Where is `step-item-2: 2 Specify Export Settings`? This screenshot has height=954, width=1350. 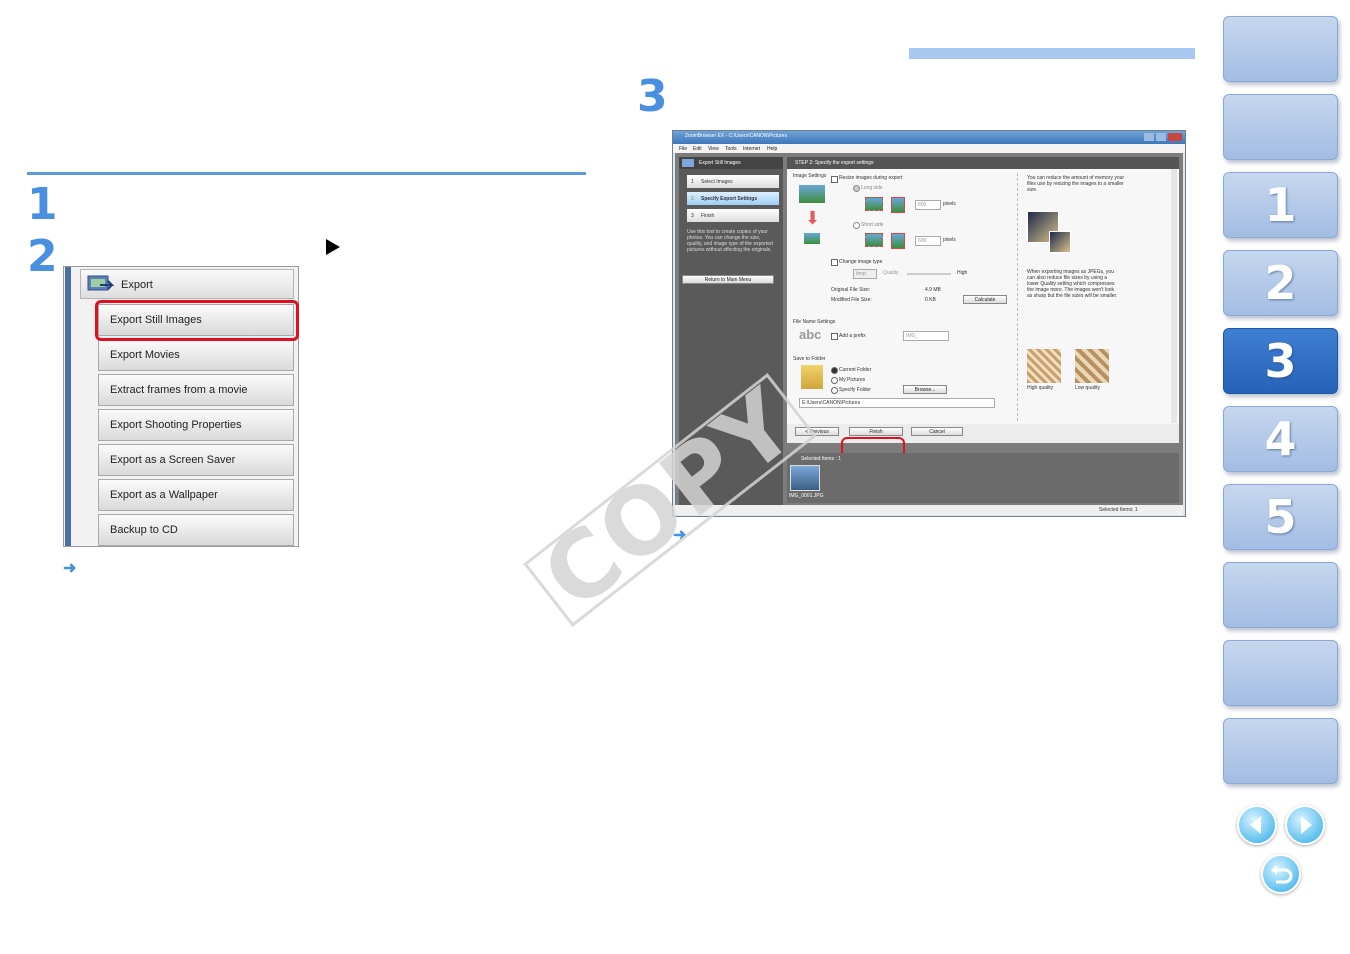
step-item-2: 2 Specify Export Settings is located at coordinates (733, 198).